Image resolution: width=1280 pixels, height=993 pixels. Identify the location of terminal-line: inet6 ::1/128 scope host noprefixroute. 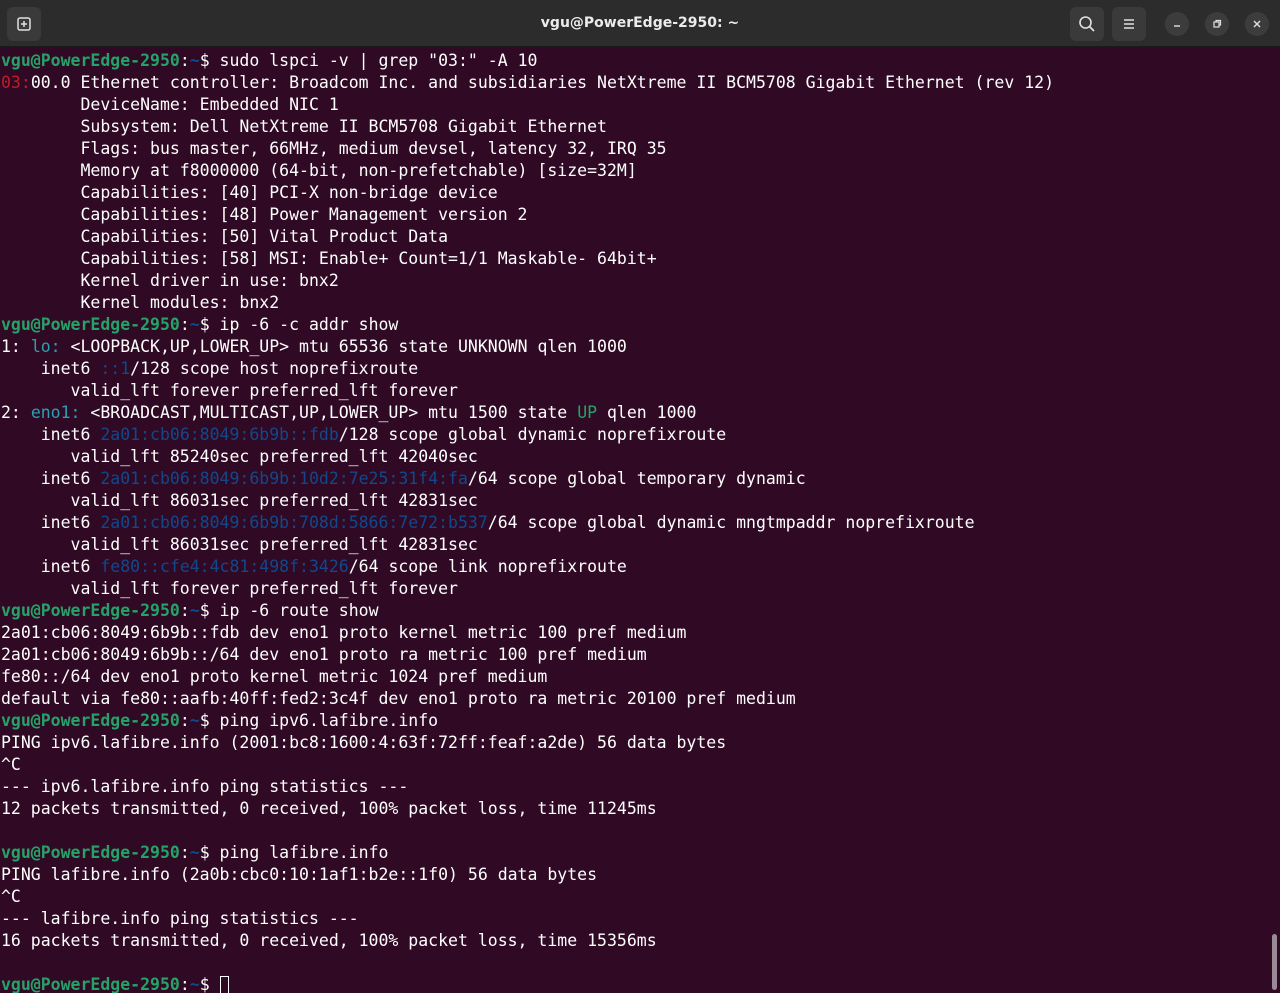
(634, 369).